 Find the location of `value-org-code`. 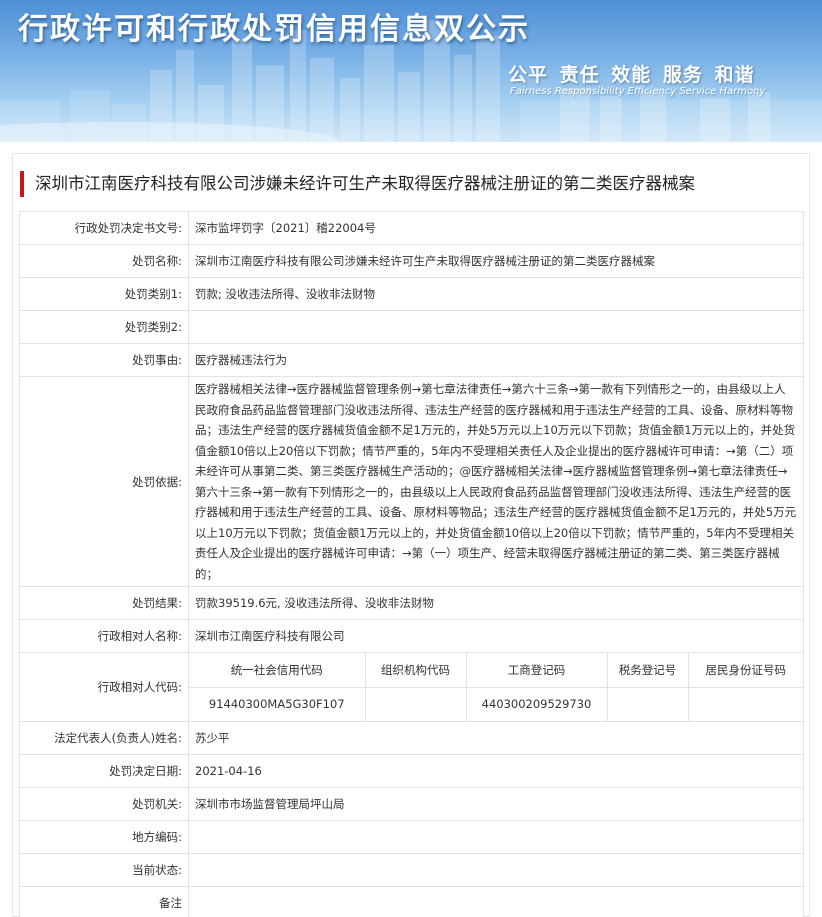

value-org-code is located at coordinates (415, 703).